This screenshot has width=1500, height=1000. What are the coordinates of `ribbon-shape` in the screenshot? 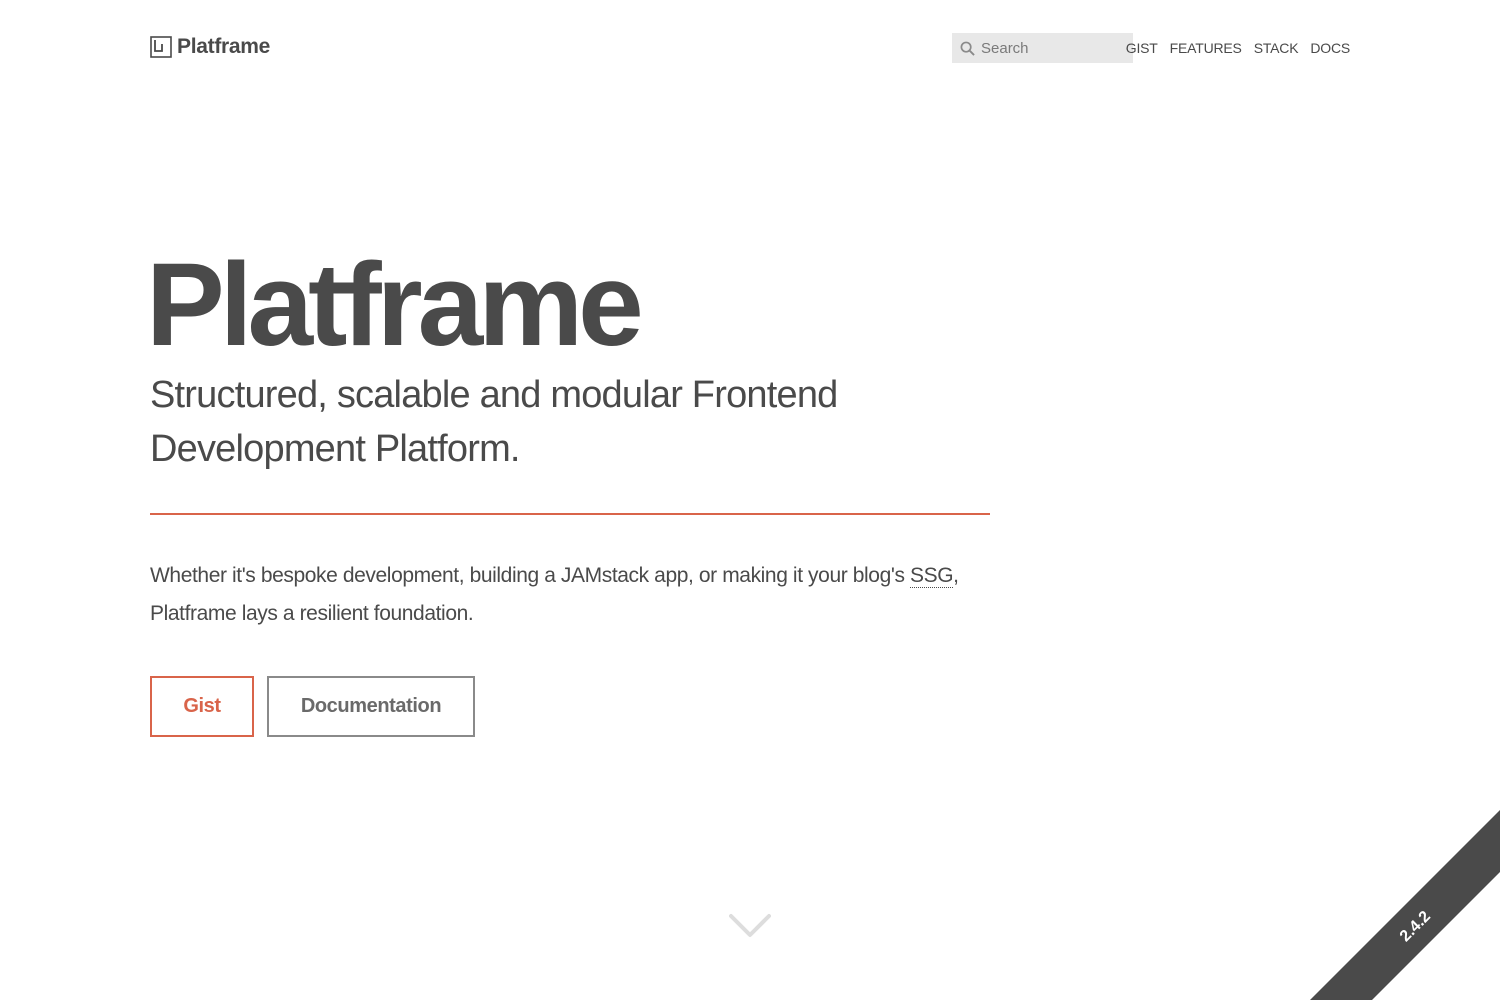 It's located at (1405, 905).